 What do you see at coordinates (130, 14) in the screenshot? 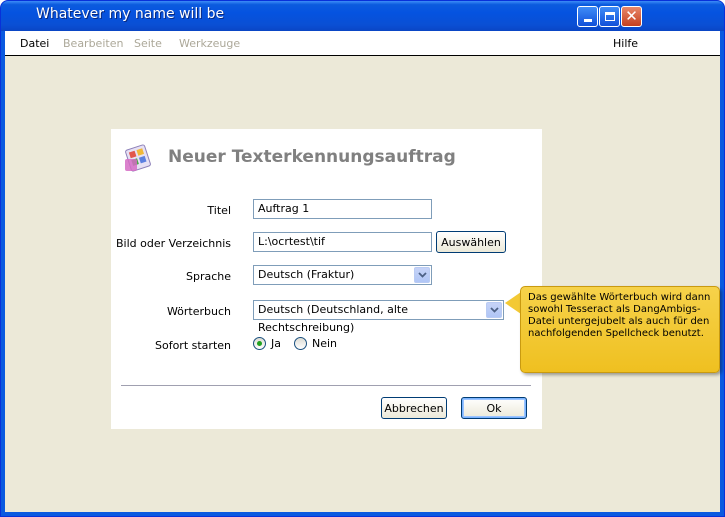
I see `window-title: Whatever my name will be` at bounding box center [130, 14].